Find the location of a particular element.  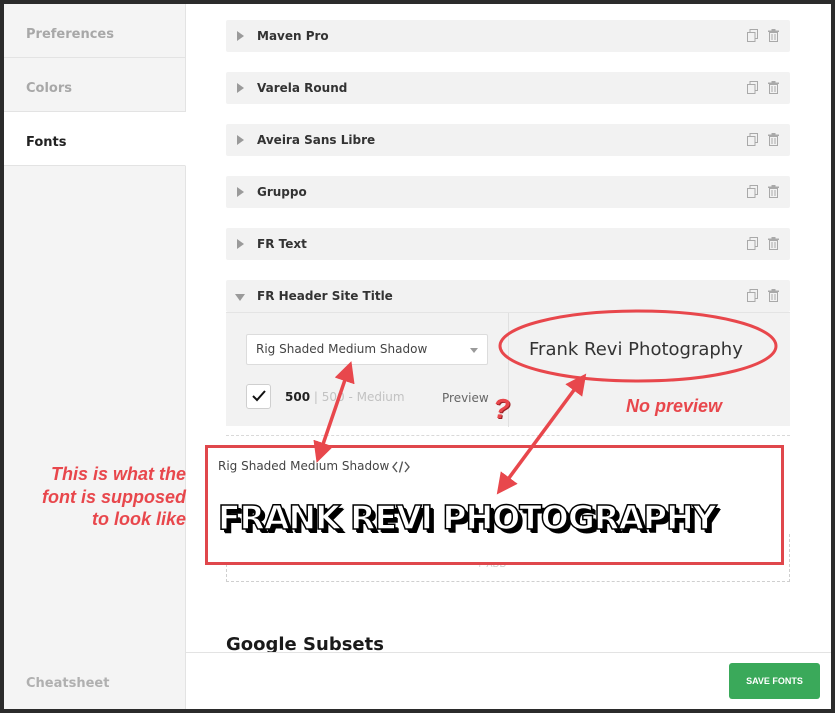

font-row-label: Varela Round is located at coordinates (302, 88).